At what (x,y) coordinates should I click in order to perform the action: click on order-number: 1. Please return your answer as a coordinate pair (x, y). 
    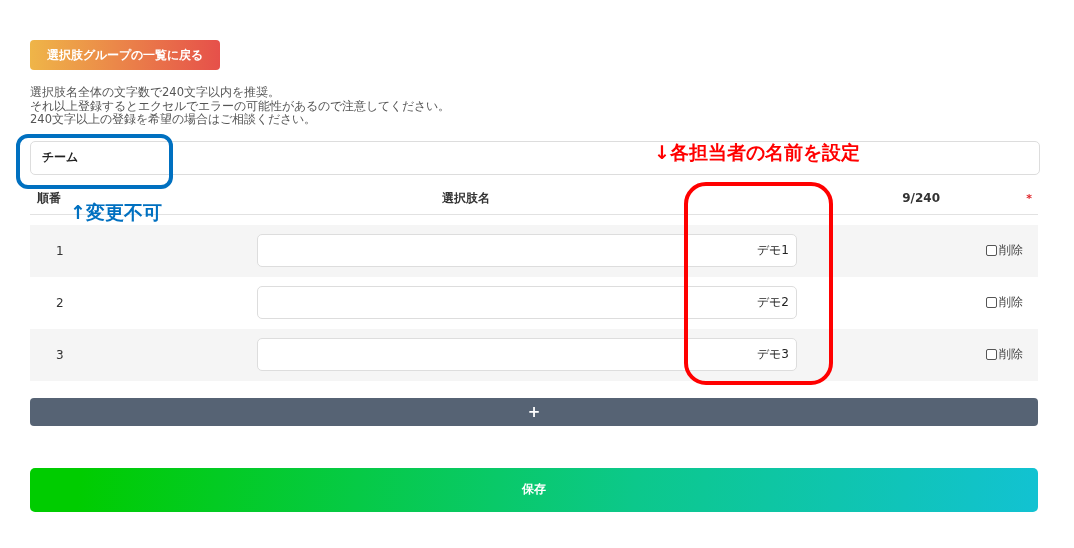
    Looking at the image, I should click on (60, 250).